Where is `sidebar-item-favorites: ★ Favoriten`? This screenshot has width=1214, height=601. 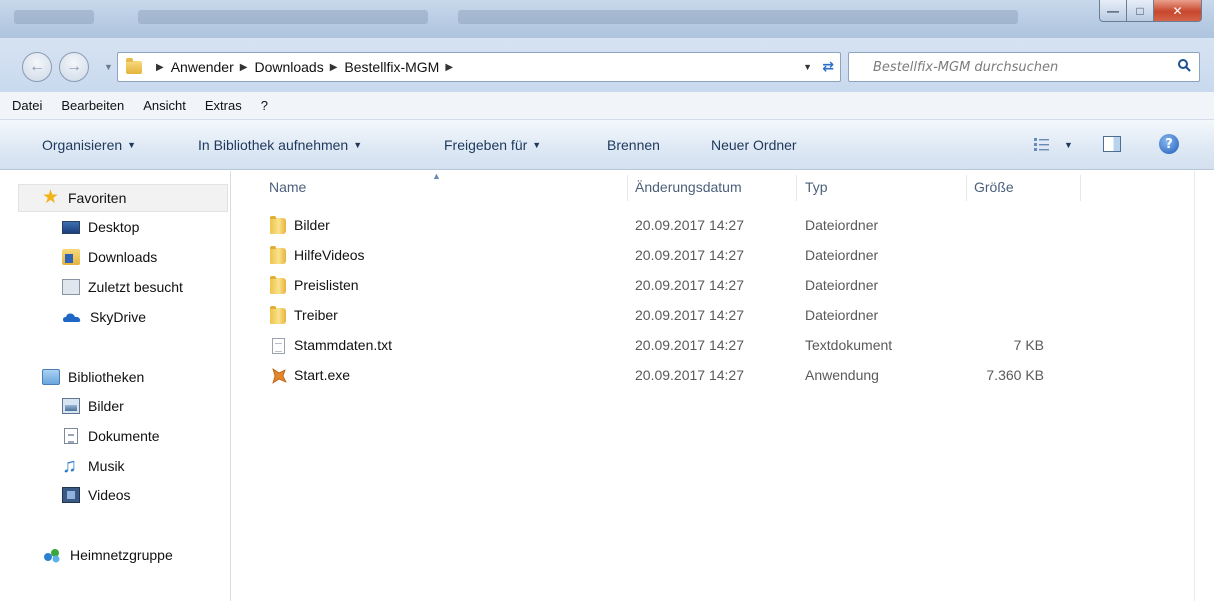 sidebar-item-favorites: ★ Favoriten is located at coordinates (84, 198).